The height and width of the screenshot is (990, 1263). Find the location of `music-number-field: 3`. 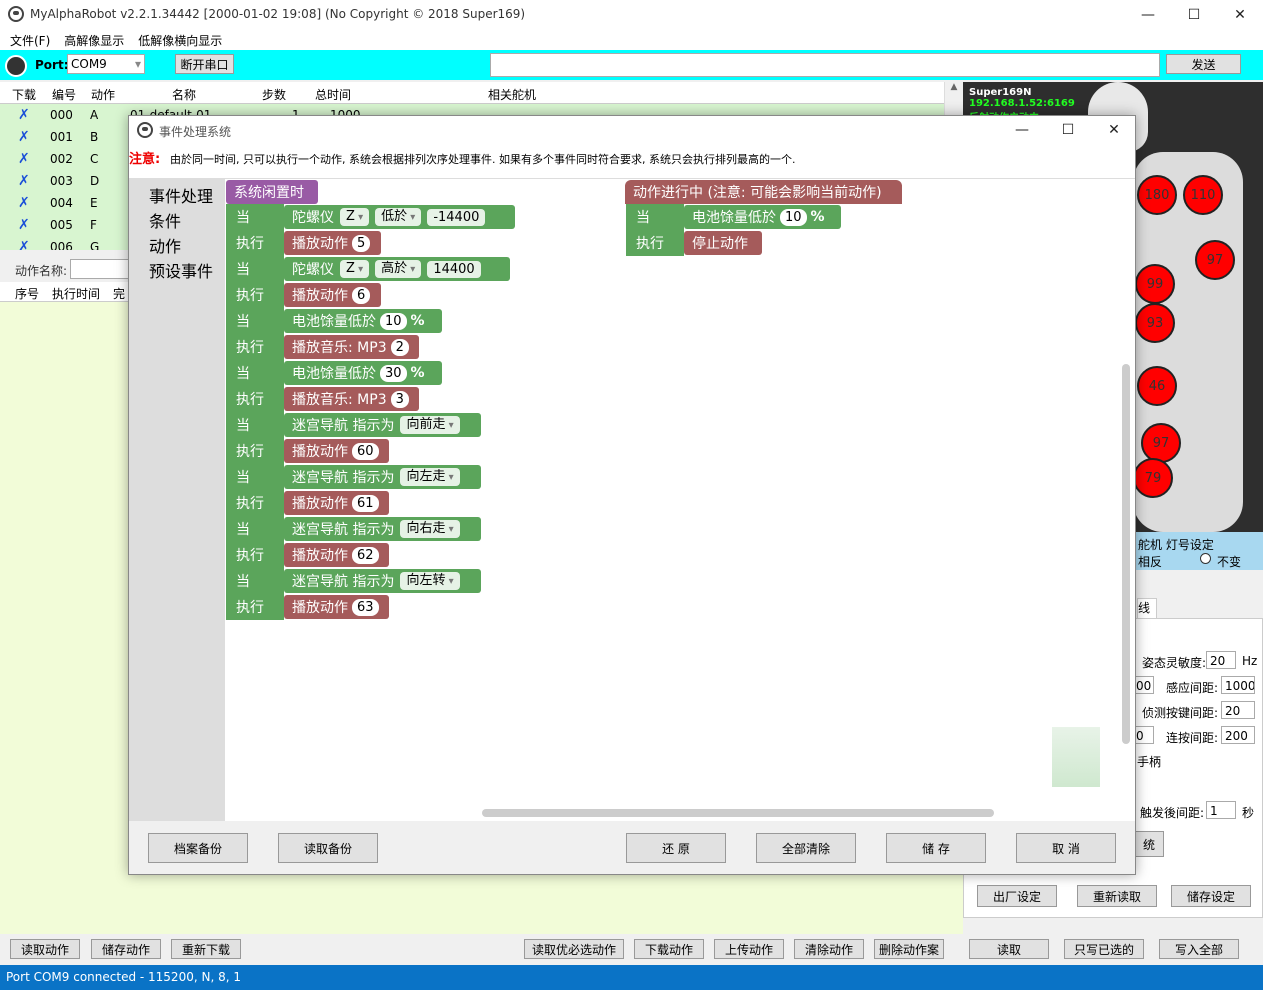

music-number-field: 3 is located at coordinates (399, 399).